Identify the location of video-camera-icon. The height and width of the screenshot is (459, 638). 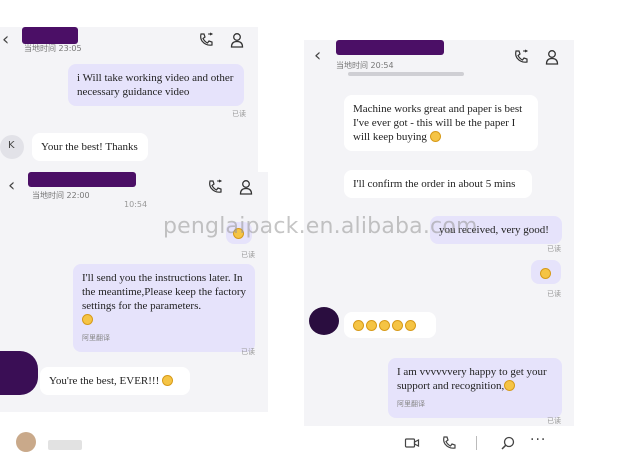
(412, 443).